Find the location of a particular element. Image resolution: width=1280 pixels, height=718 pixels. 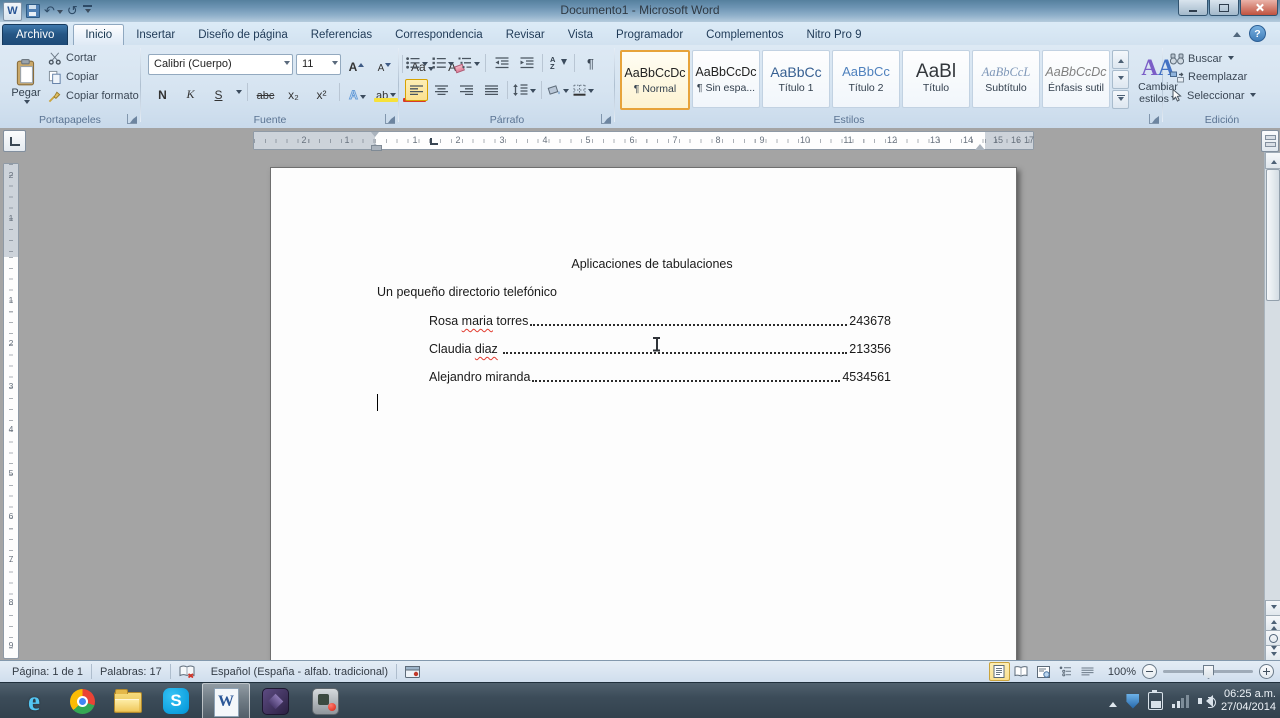

draft-view-button is located at coordinates (1087, 671).